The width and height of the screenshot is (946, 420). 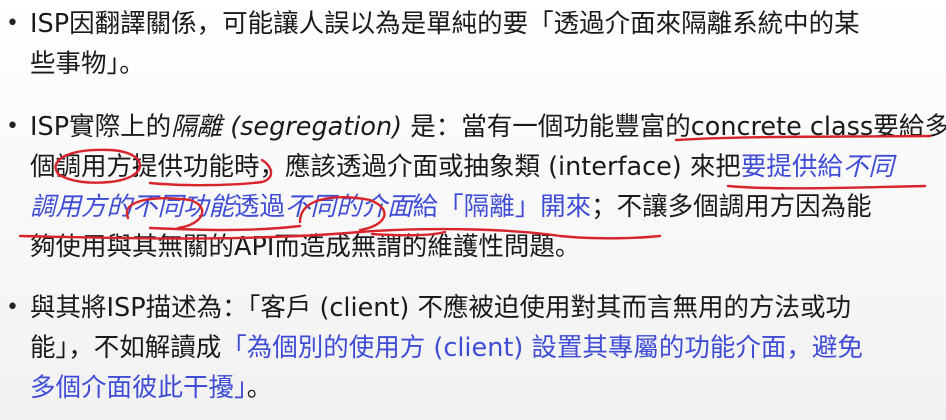 I want to click on bullet-line: 能」，不如解讀成「為個別的使用方 (client) 設置其專屬的功能介面，避免, so click(x=485, y=348).